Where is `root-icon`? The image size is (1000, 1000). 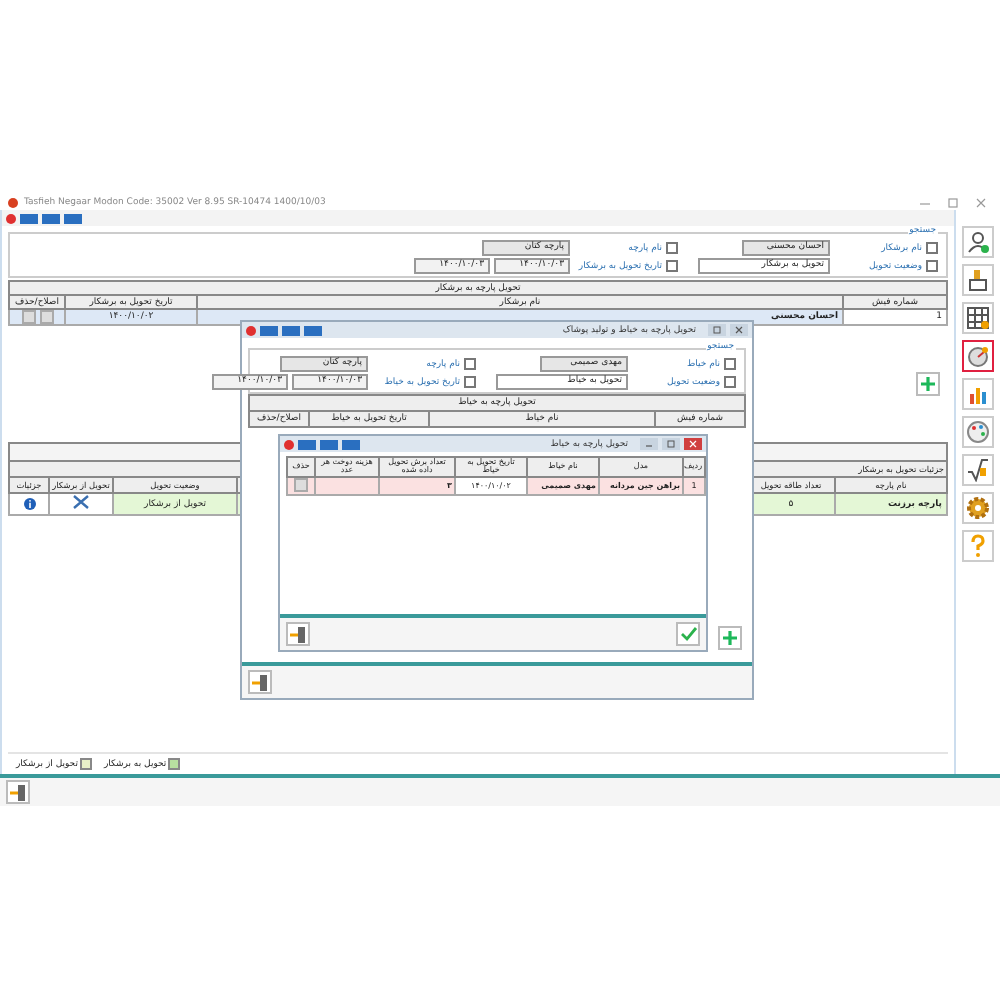 root-icon is located at coordinates (978, 470).